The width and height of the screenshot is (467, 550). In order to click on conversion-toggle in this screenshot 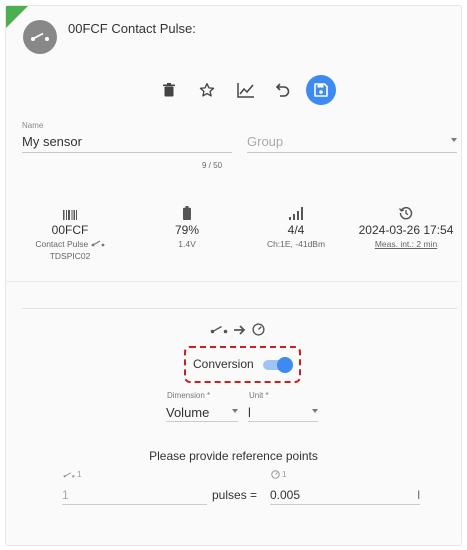, I will do `click(278, 365)`.